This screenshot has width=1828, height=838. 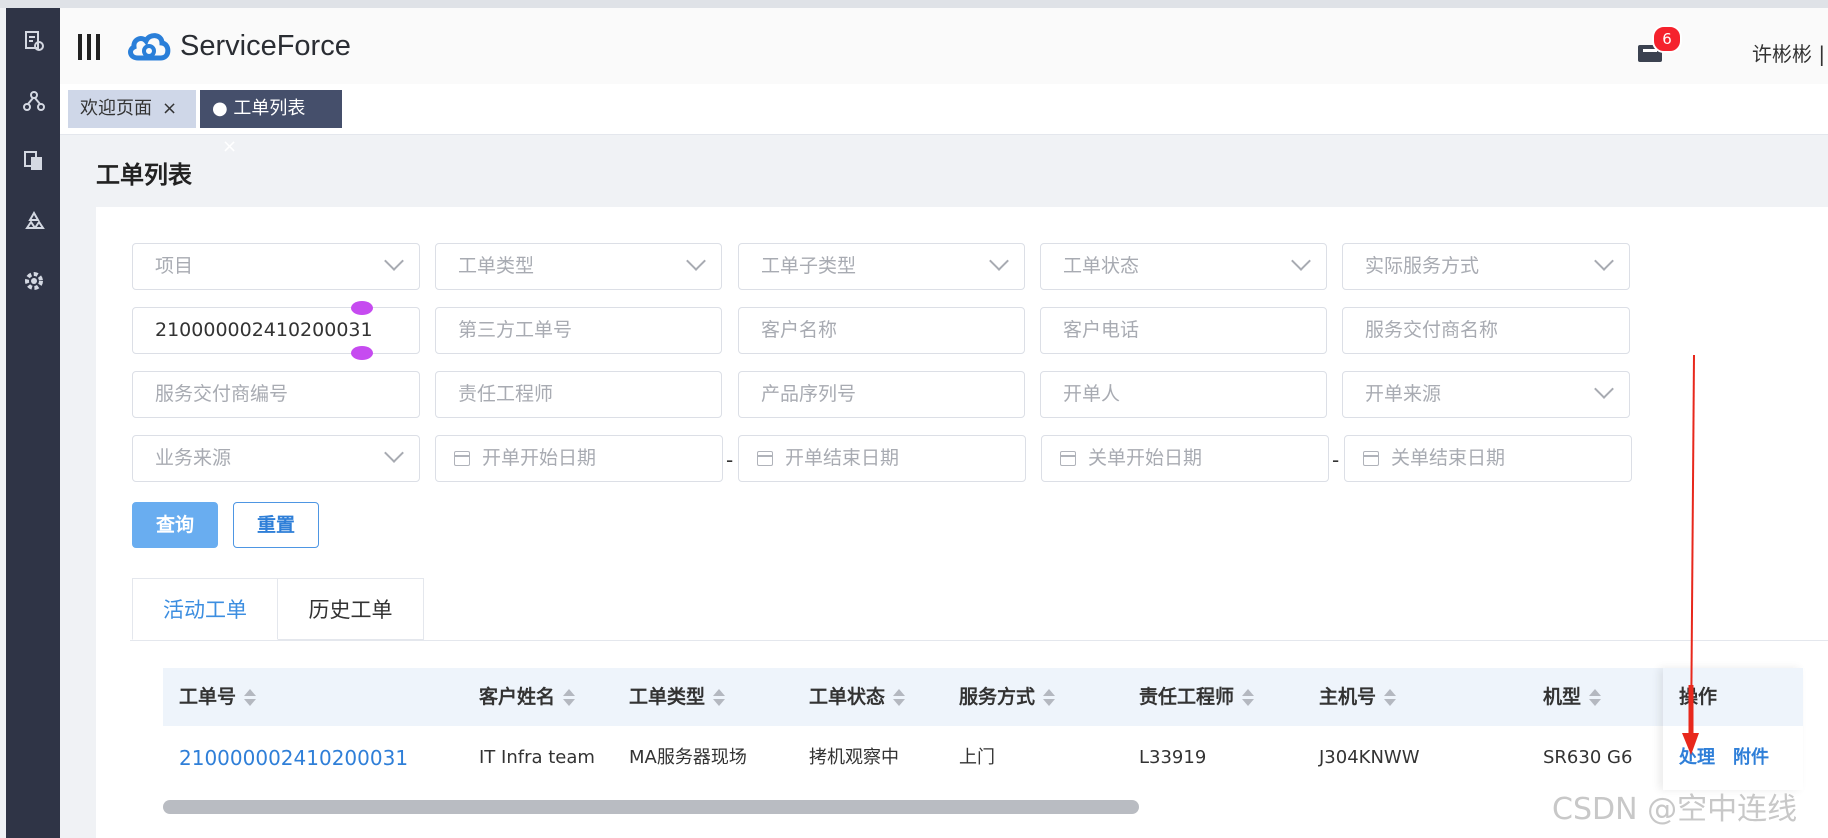 I want to click on text-cursor-handle-top, so click(x=362, y=308).